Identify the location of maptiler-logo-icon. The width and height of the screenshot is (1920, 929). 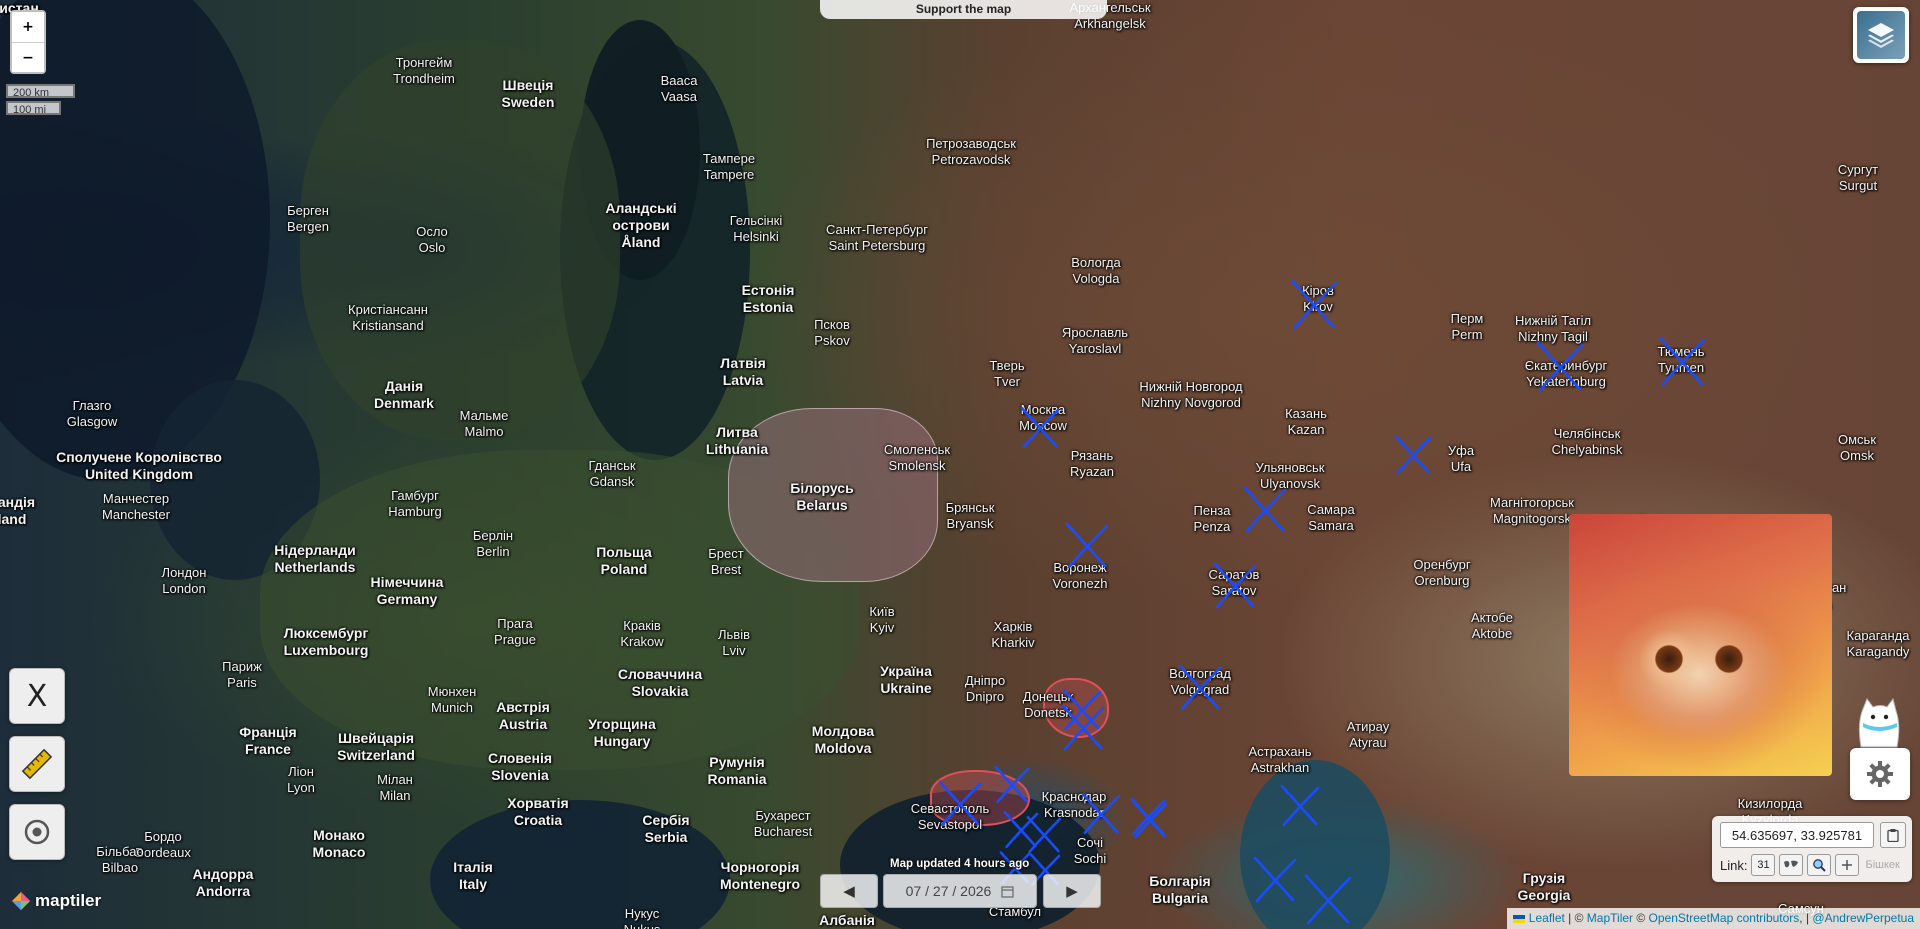
(21, 901).